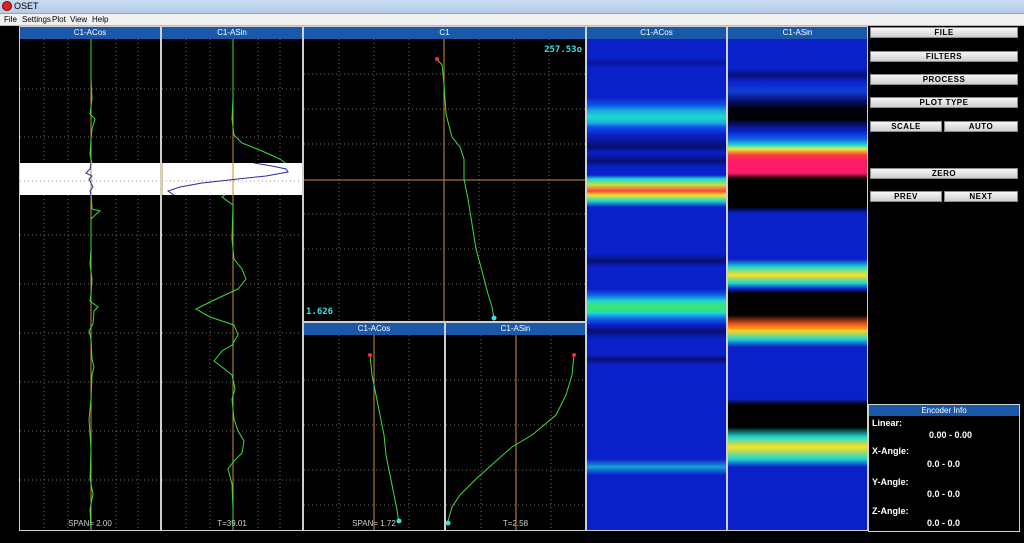 The image size is (1024, 543). Describe the element at coordinates (944, 523) in the screenshot. I see `z-angle-value: 0.0 - 0.0` at that location.